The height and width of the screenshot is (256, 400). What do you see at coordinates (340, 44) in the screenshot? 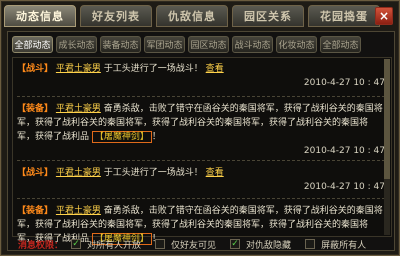
I see `subtab-all-2: 全部动态` at bounding box center [340, 44].